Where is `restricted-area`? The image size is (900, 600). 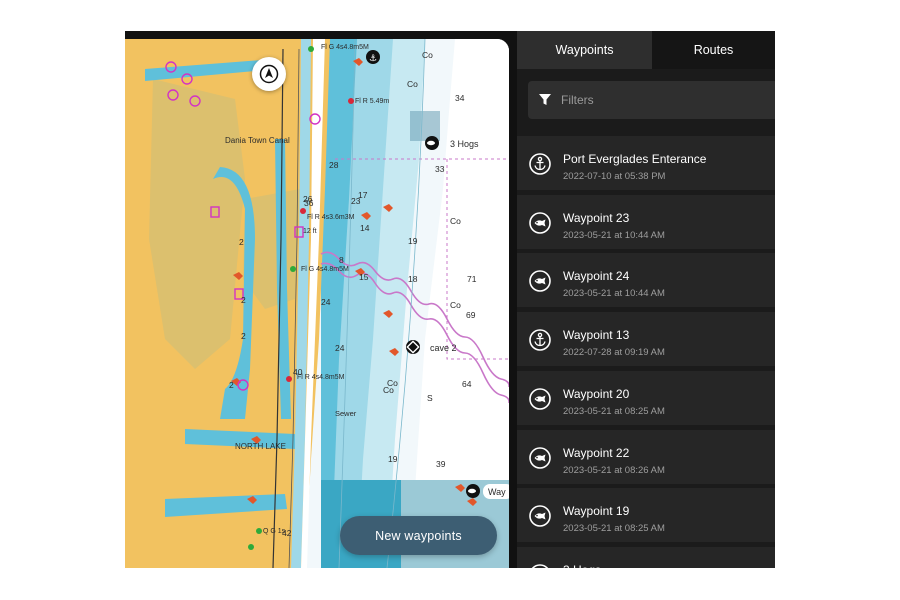 restricted-area is located at coordinates (425, 126).